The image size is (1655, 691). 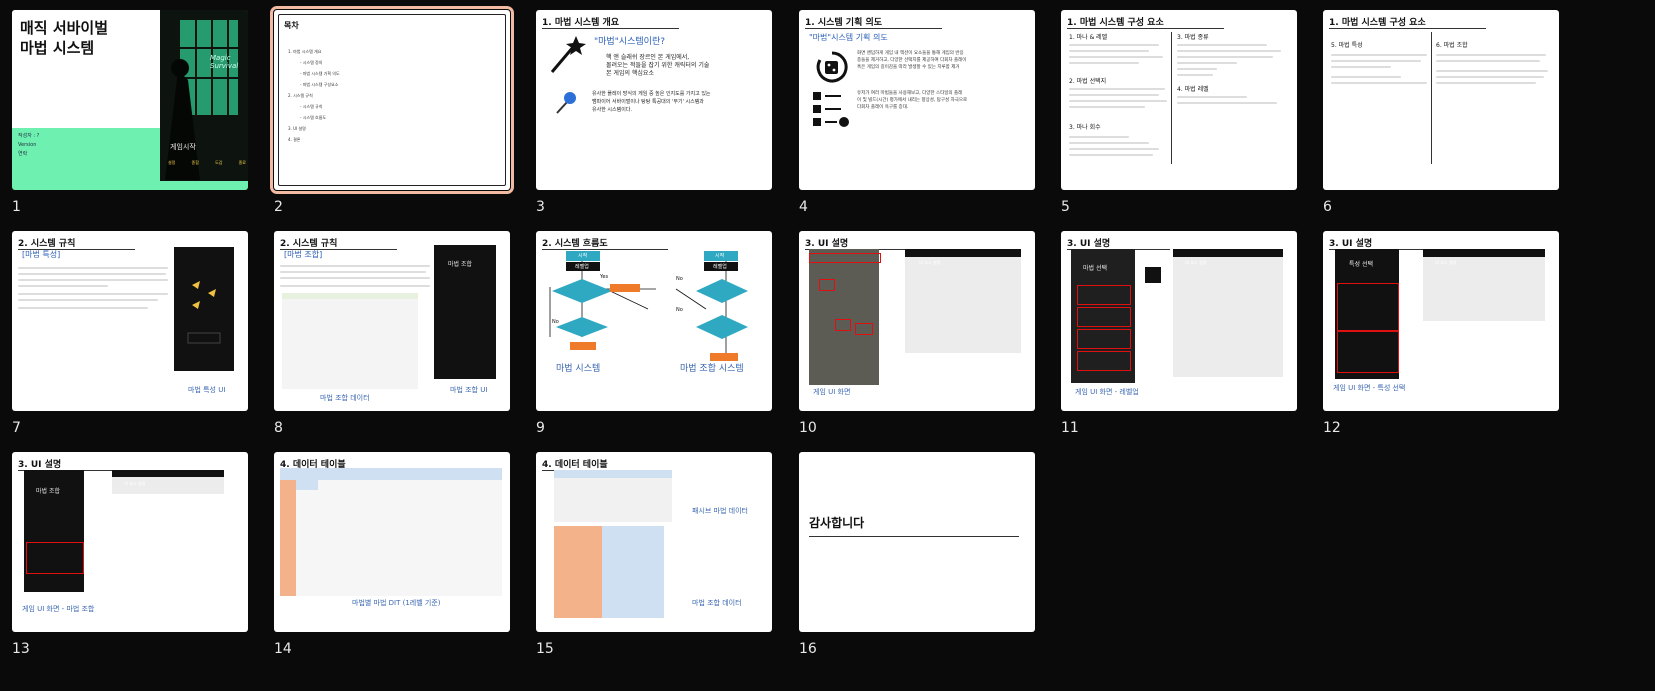 I want to click on slide-number: 1, so click(x=16, y=207).